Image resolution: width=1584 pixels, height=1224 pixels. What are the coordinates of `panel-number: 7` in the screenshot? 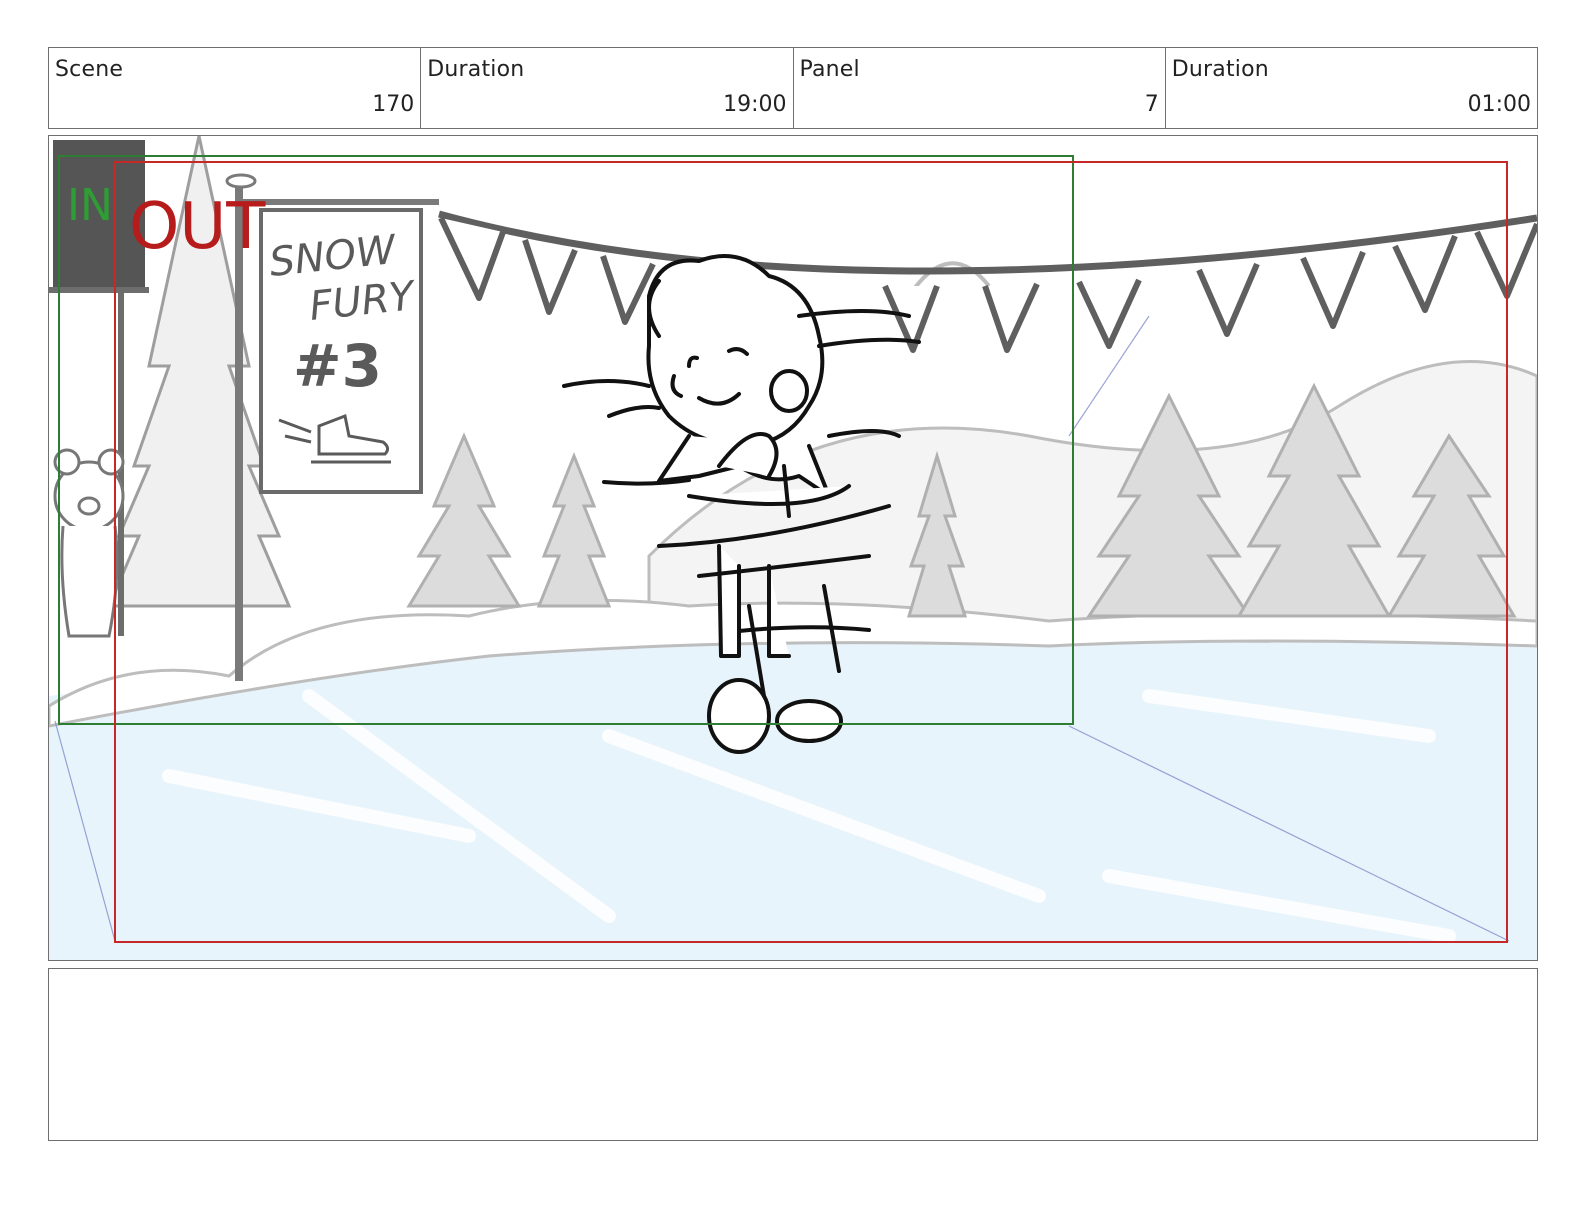 It's located at (1151, 104).